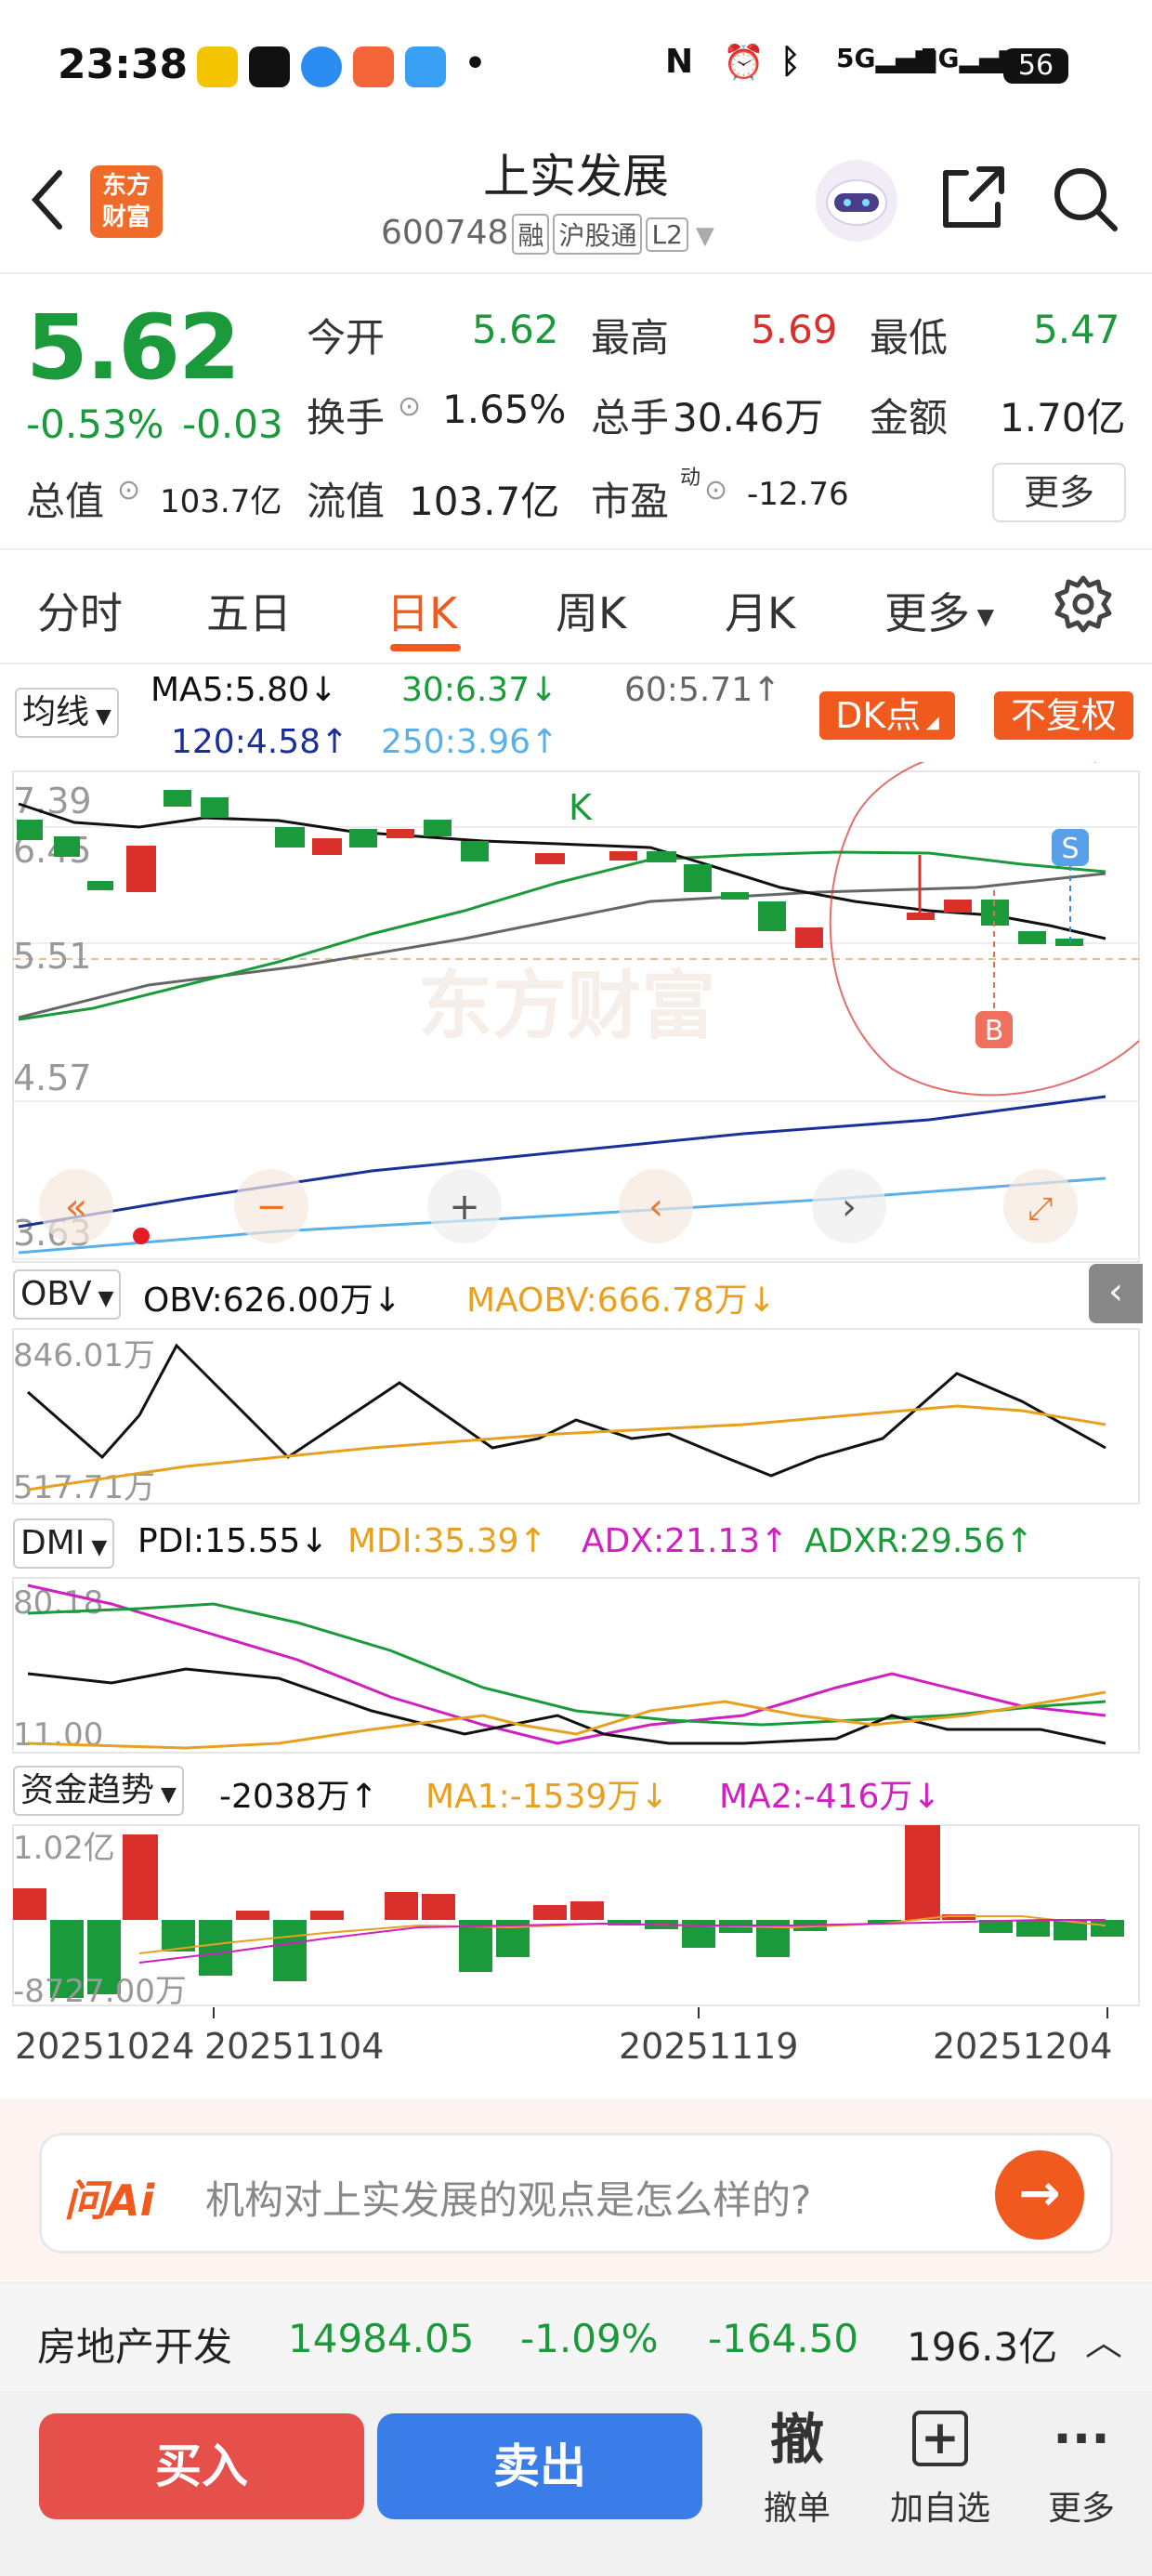 The image size is (1152, 2576). I want to click on more-actions-button: ··· 更多, so click(1081, 2468).